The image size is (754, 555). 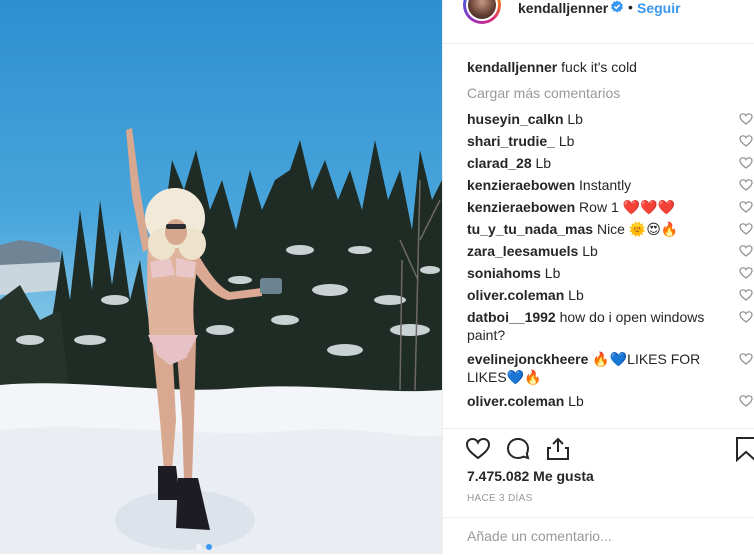 I want to click on share-icon, so click(x=558, y=449).